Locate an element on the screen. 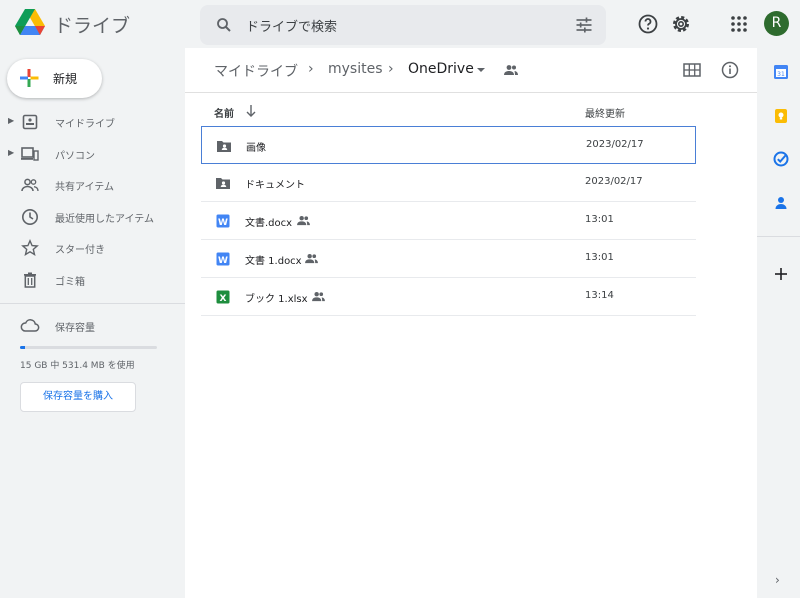 This screenshot has height=598, width=800. top-bar: ドライブ ドライブで検索 R is located at coordinates (400, 24).